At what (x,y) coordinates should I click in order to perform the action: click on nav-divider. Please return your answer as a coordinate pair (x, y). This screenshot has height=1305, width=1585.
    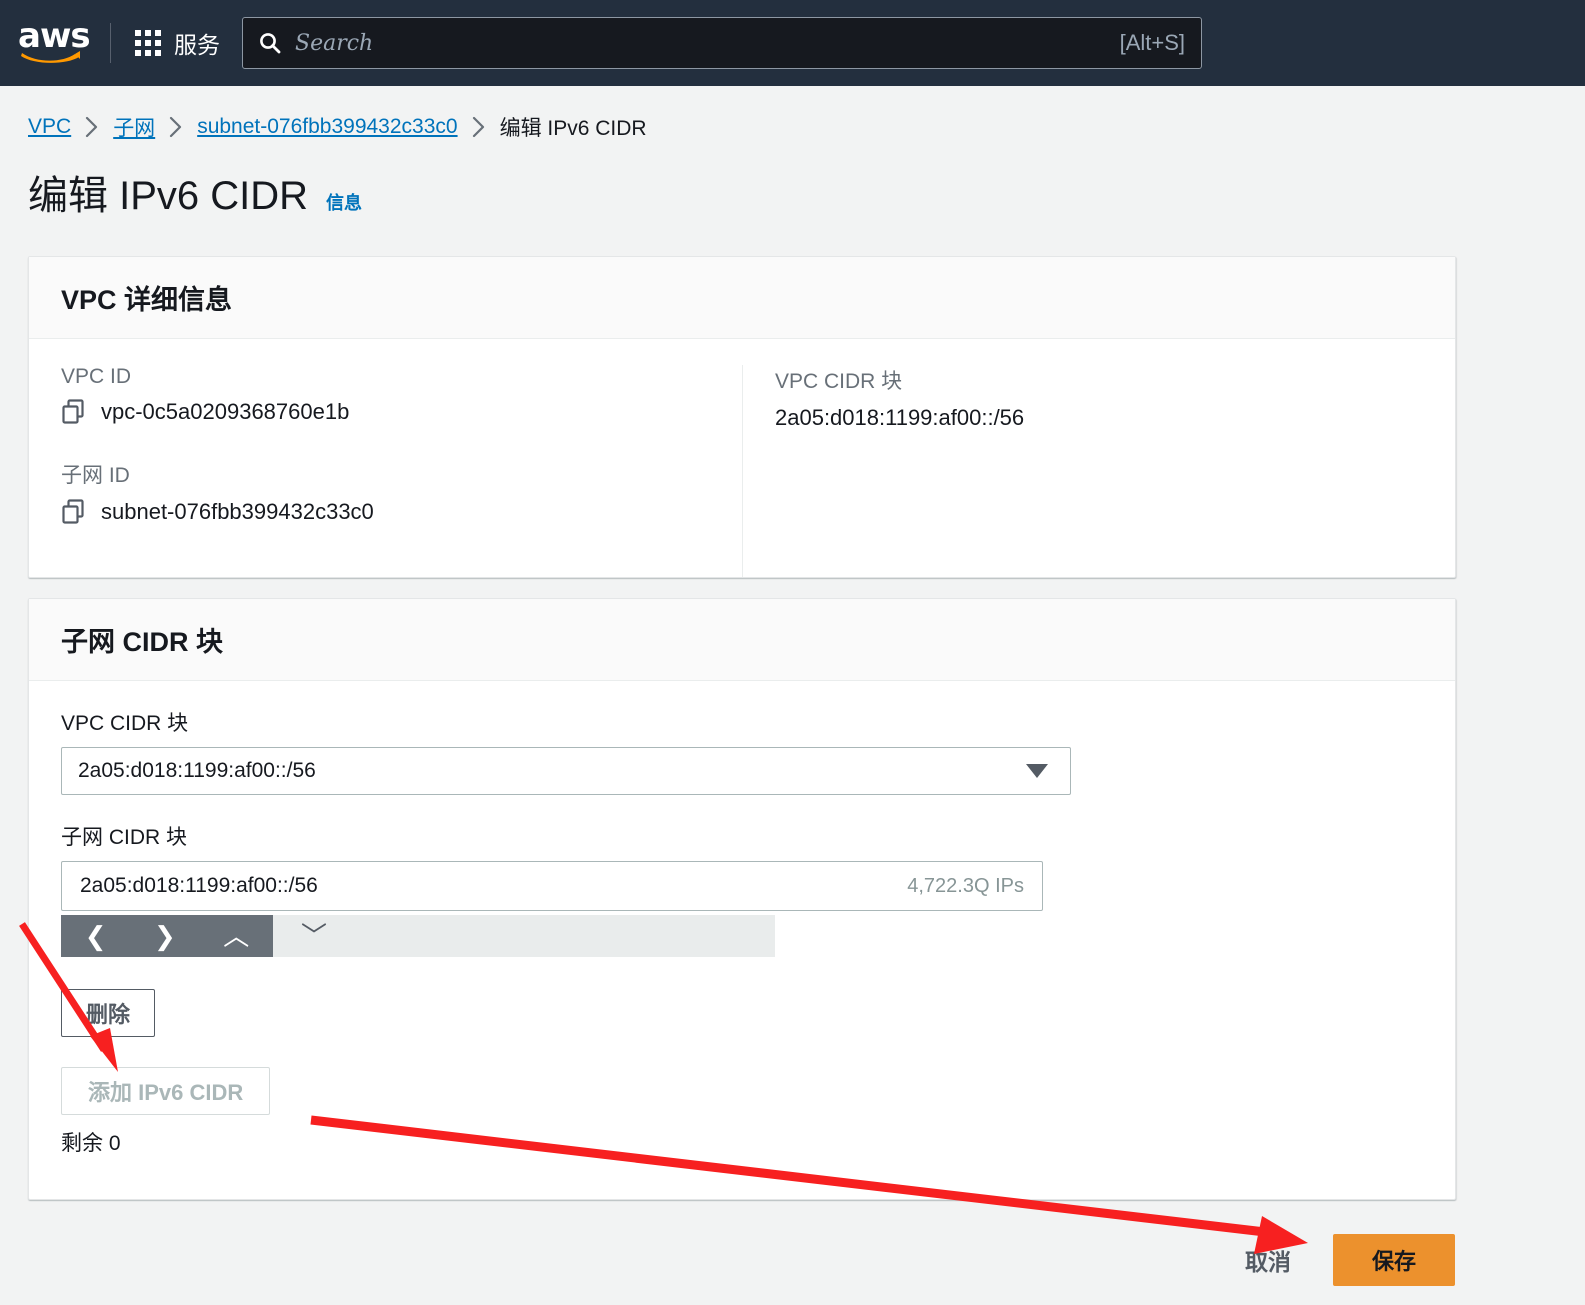
    Looking at the image, I should click on (110, 43).